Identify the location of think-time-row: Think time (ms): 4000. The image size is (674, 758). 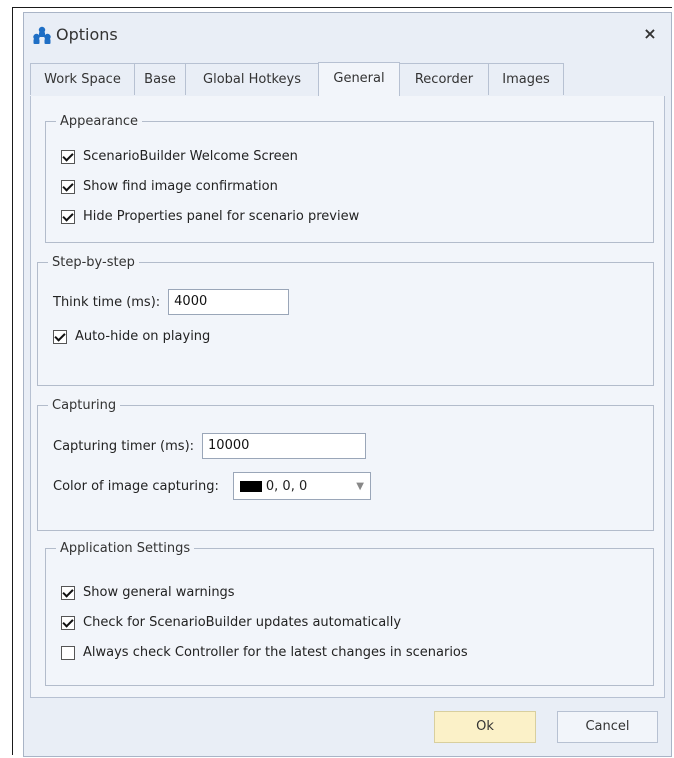
(171, 302).